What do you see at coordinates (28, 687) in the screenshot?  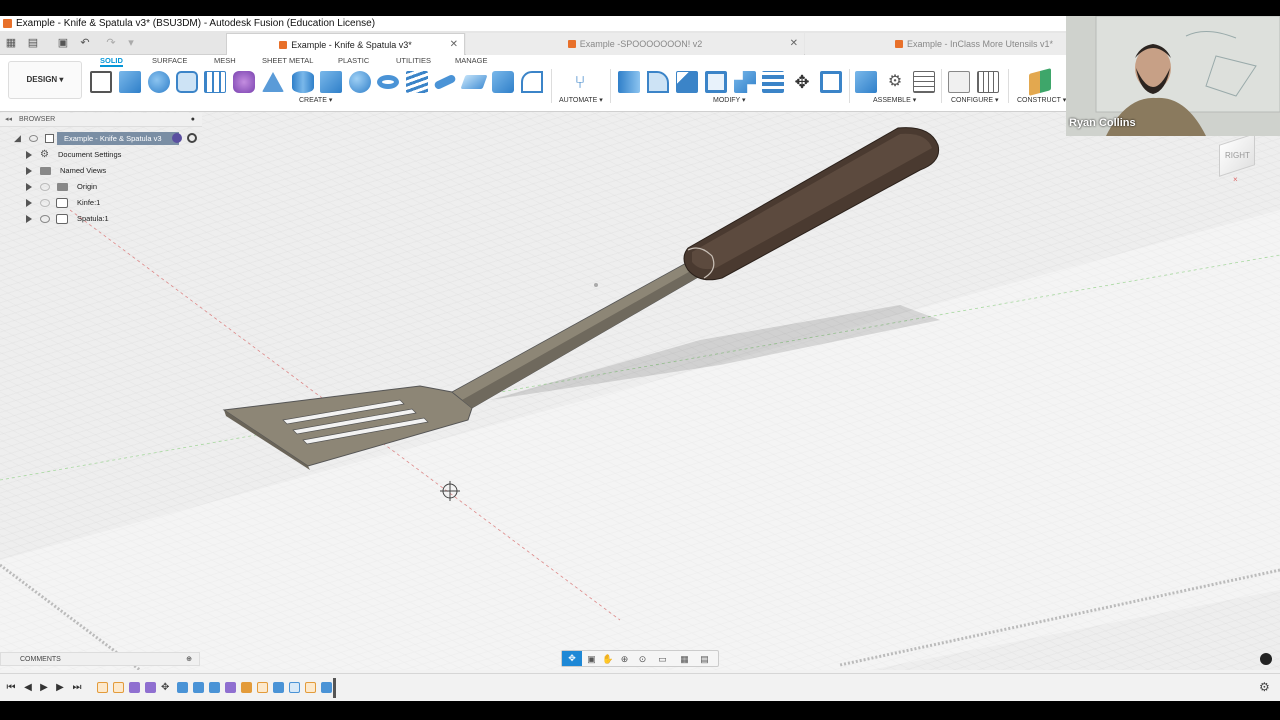 I see `step-back-icon: ◀` at bounding box center [28, 687].